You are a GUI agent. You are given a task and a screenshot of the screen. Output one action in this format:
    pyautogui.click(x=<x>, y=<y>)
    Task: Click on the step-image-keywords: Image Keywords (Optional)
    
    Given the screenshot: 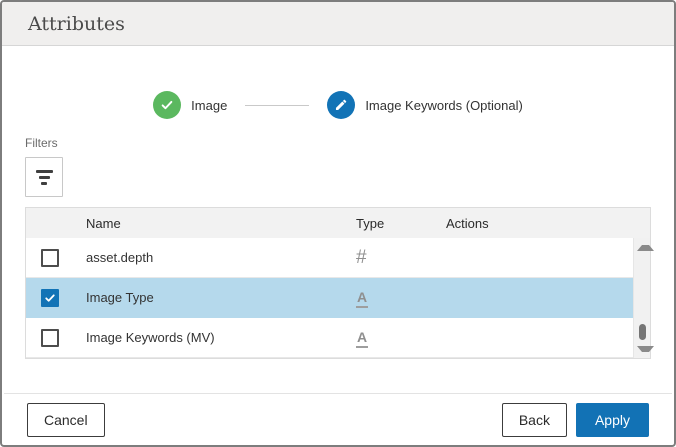 What is the action you would take?
    pyautogui.click(x=425, y=105)
    